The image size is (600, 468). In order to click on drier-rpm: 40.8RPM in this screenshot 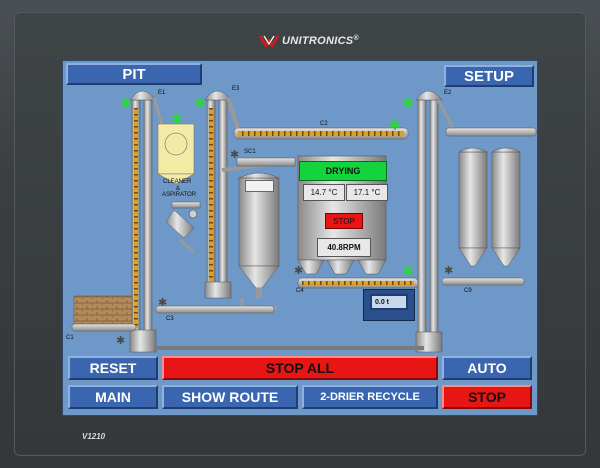, I will do `click(344, 247)`.